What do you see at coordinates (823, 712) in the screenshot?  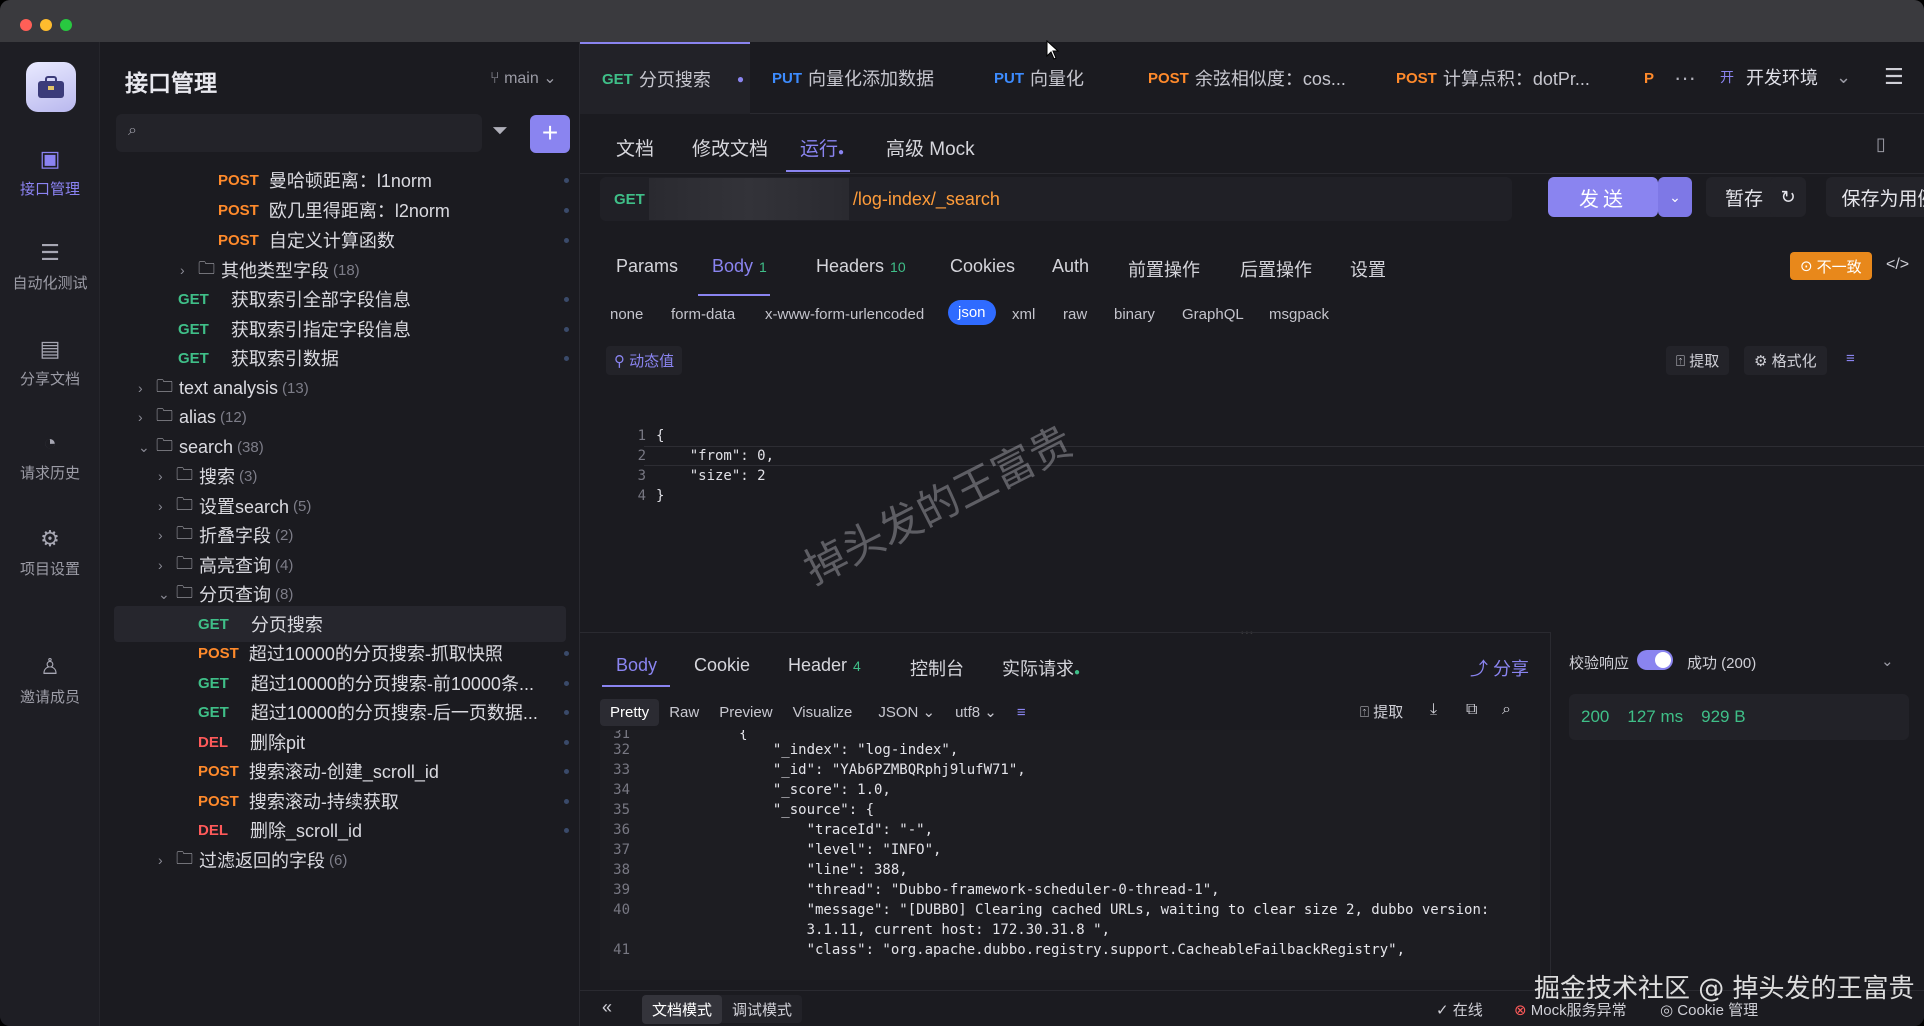 I see `view-visualize: Visualize` at bounding box center [823, 712].